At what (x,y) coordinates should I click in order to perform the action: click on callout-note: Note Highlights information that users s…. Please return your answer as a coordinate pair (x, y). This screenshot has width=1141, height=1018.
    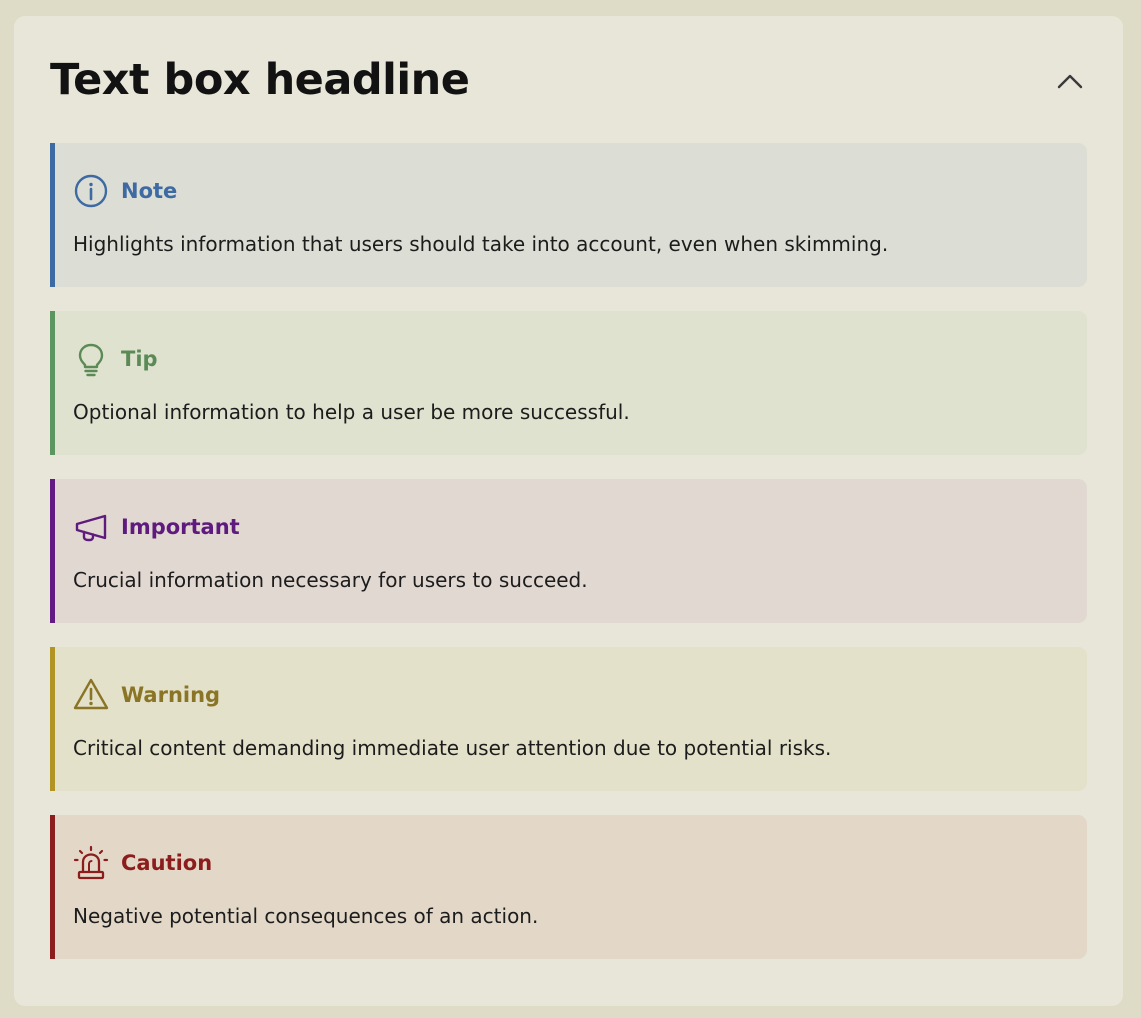
    Looking at the image, I should click on (568, 215).